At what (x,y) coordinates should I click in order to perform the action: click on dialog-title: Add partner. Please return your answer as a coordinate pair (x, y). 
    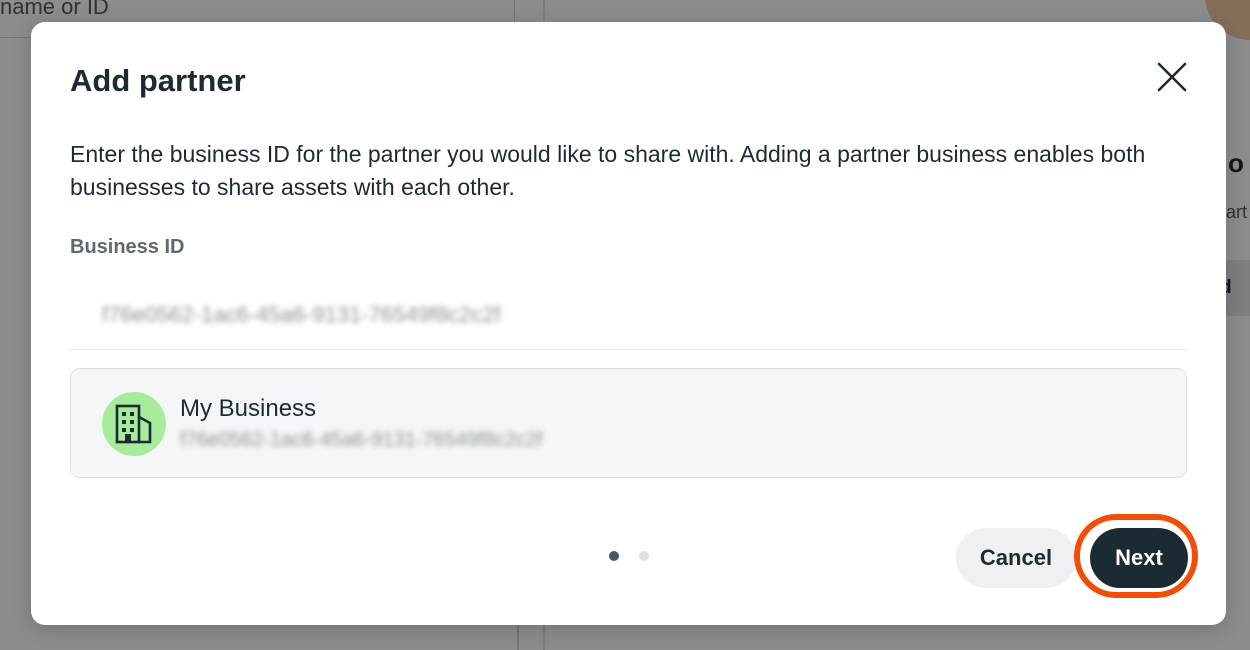
    Looking at the image, I should click on (158, 80).